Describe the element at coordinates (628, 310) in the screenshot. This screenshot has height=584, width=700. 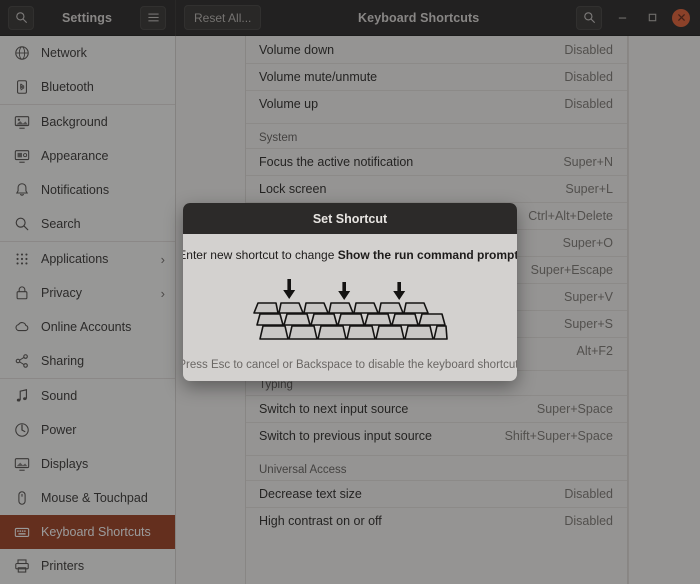
I see `list-right-divider` at that location.